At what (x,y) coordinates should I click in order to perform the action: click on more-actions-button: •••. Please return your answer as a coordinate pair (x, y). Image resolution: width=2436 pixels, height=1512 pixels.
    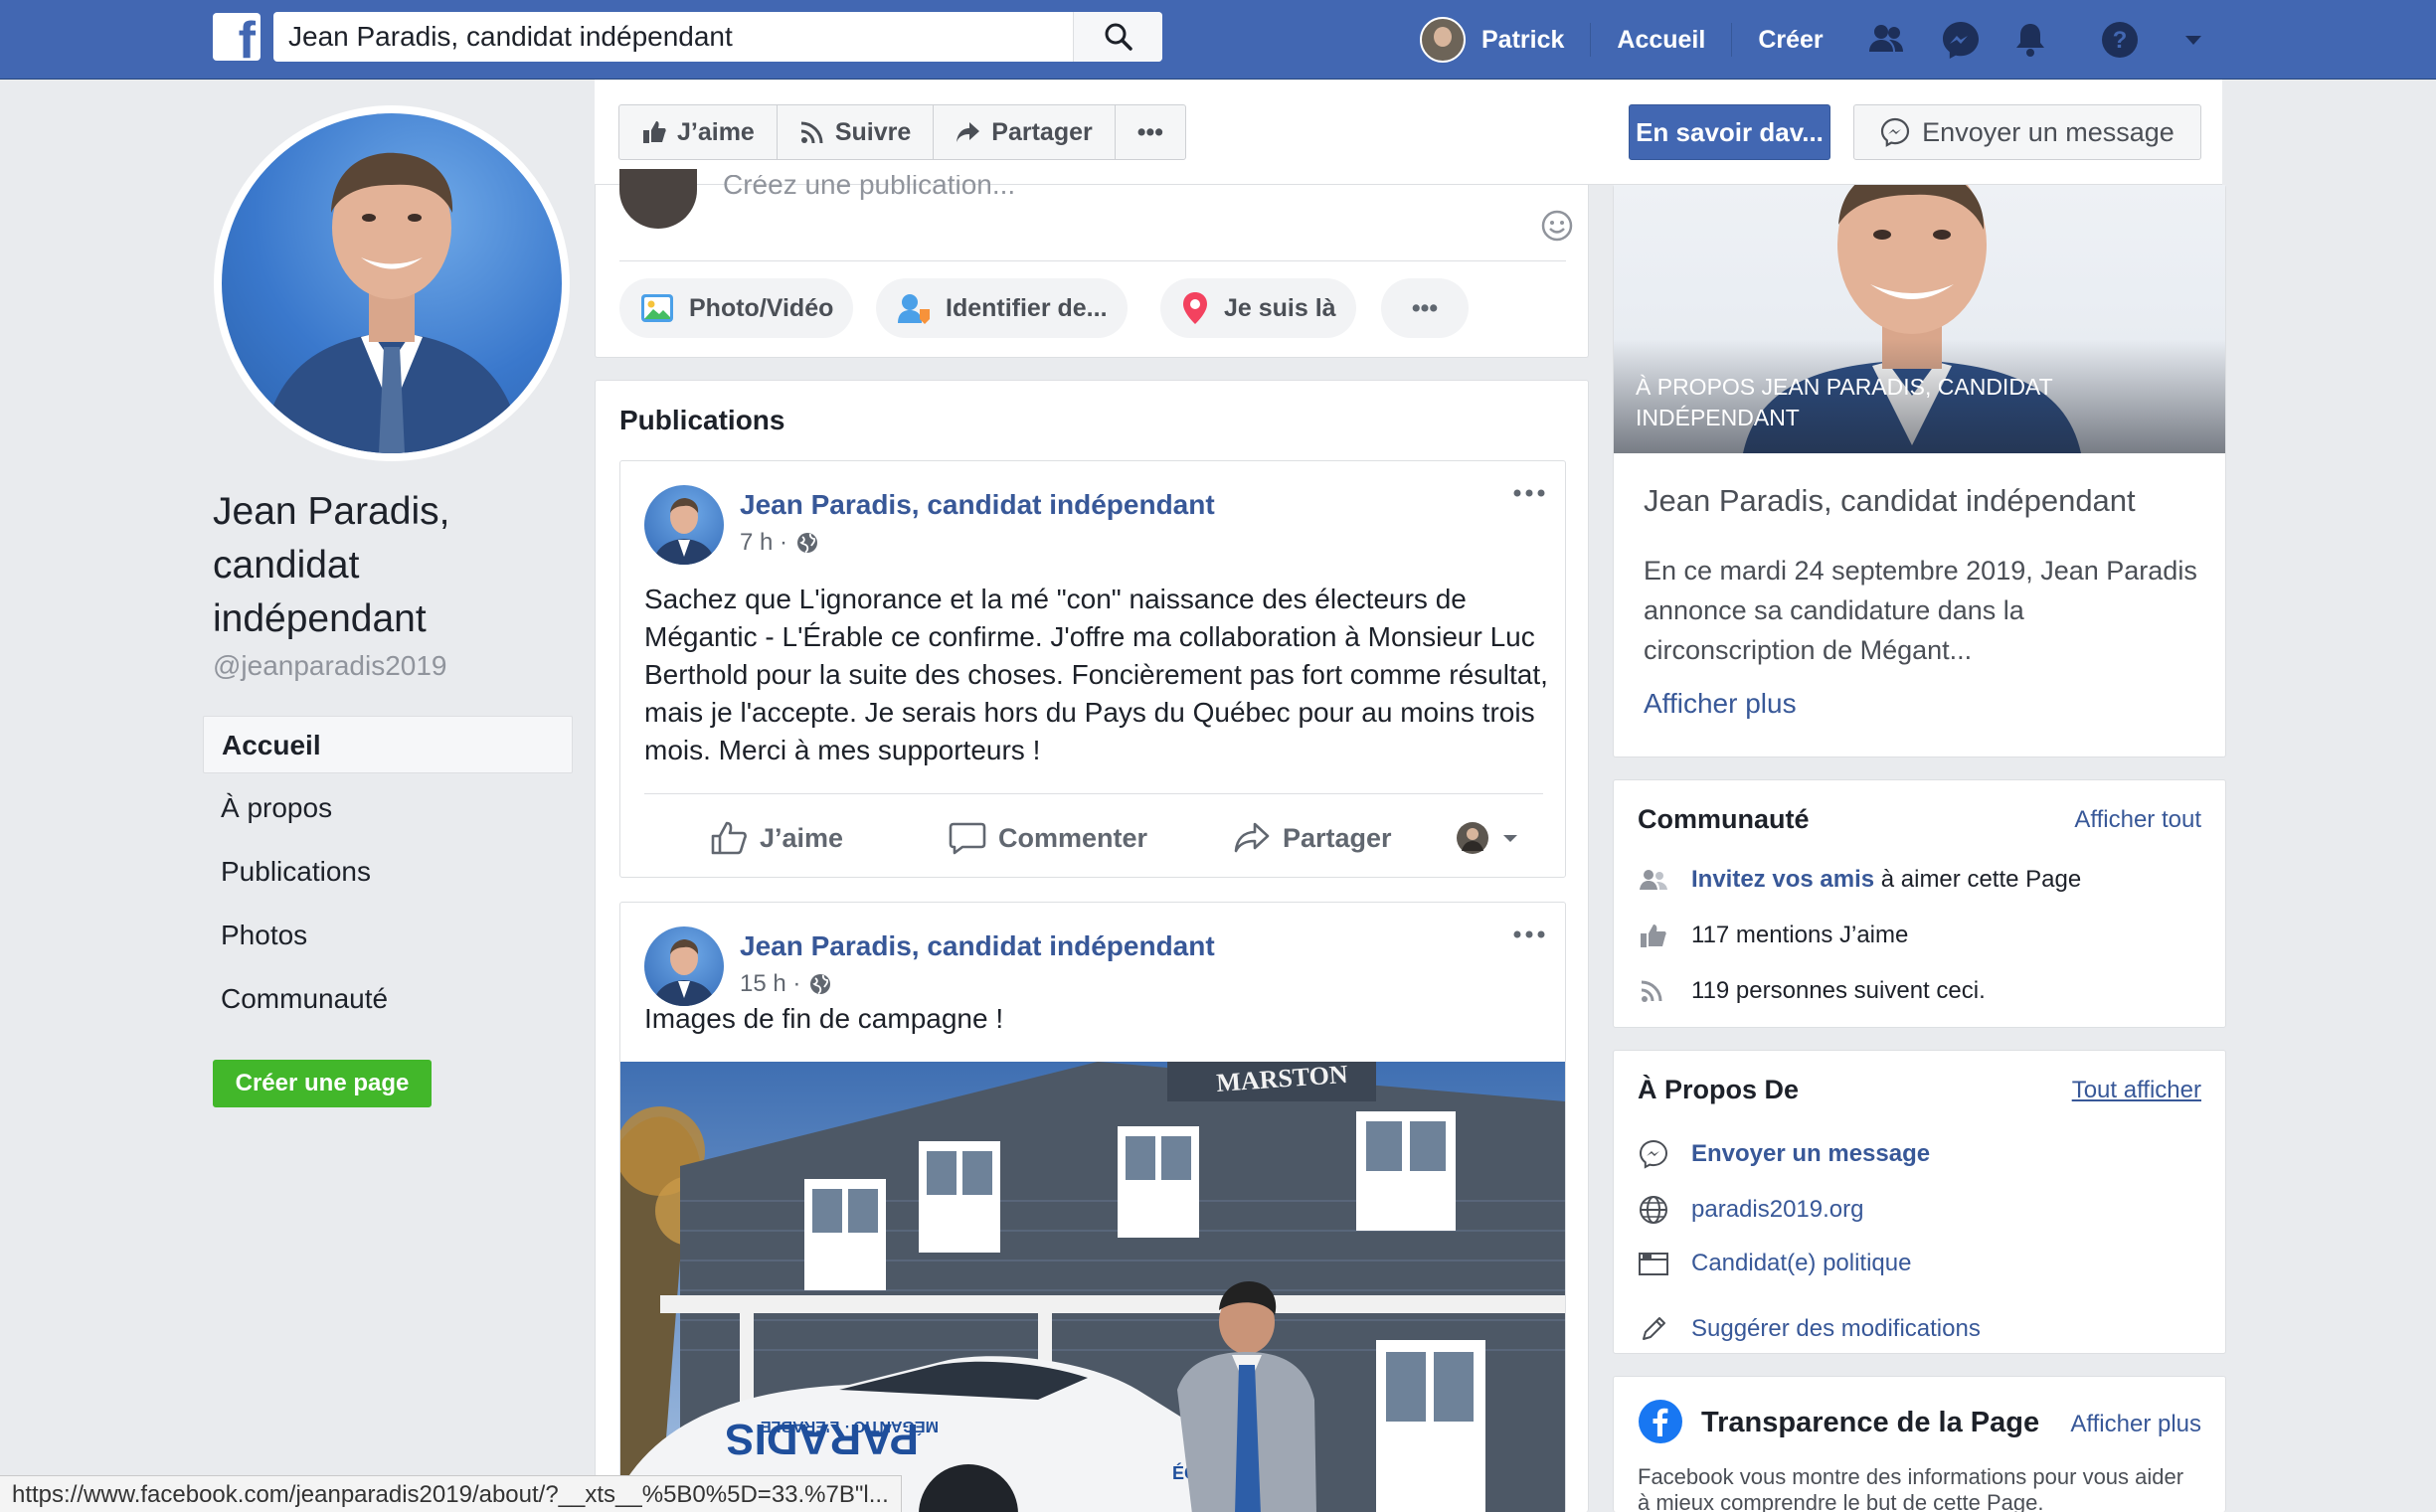
    Looking at the image, I should click on (1150, 132).